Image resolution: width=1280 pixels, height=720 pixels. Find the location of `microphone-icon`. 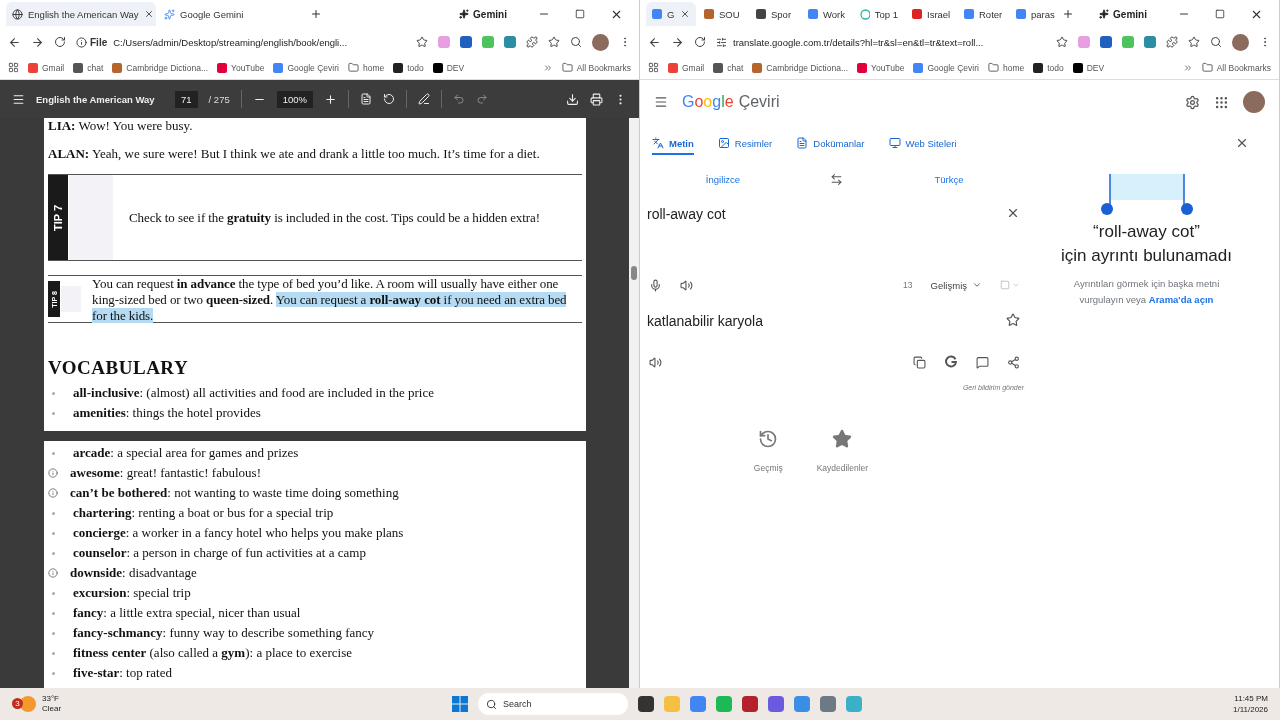

microphone-icon is located at coordinates (655, 285).